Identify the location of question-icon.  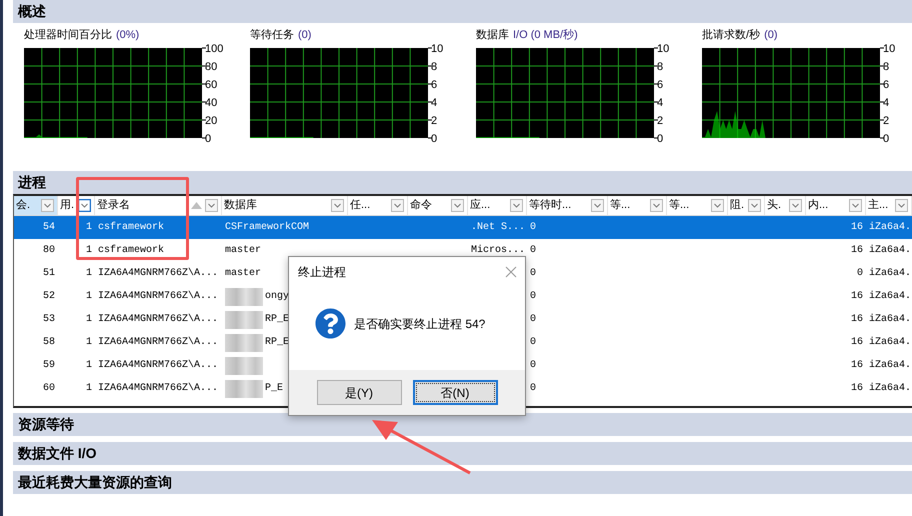
(330, 323).